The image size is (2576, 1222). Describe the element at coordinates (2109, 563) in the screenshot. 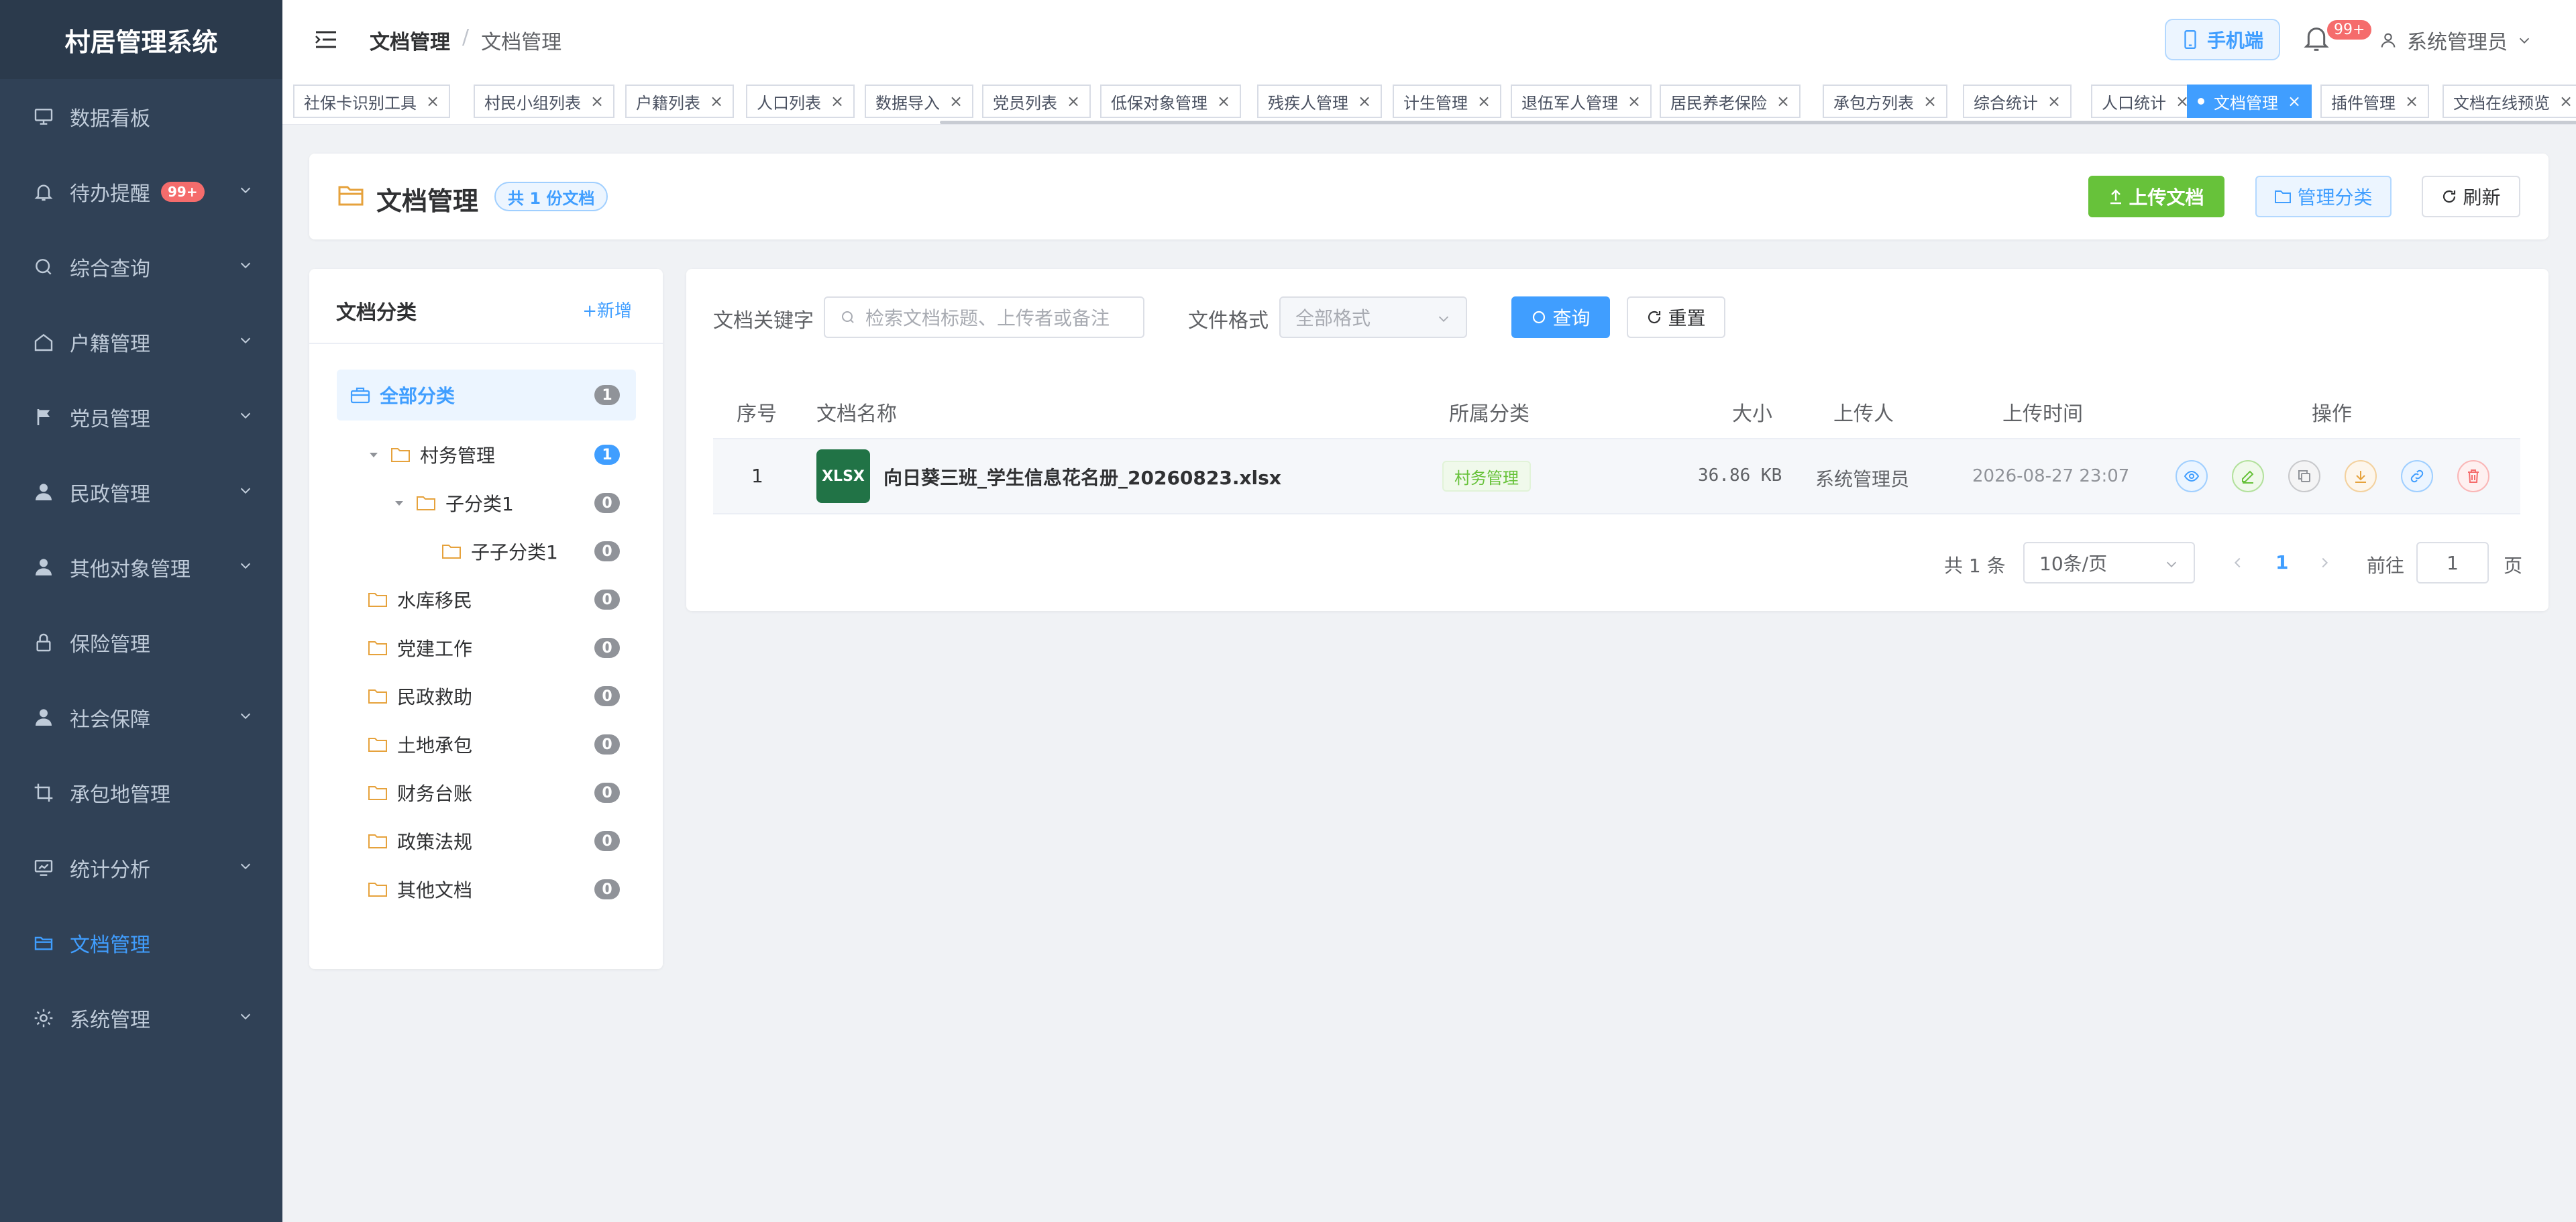

I see `page-size-select: 10条/页` at that location.